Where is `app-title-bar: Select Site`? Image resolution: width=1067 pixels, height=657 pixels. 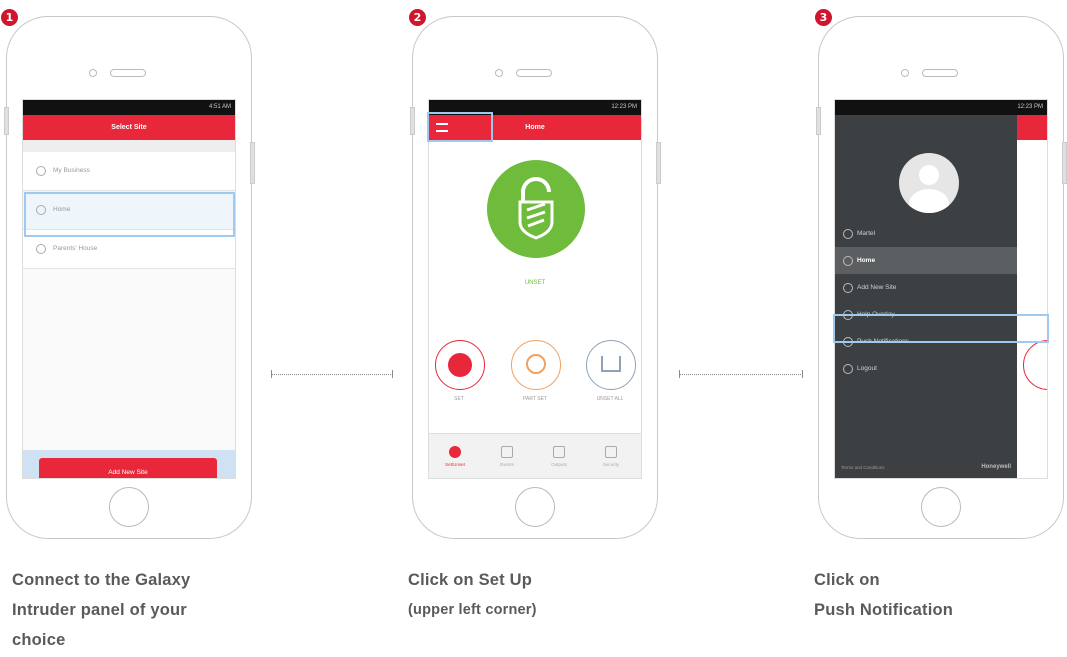
app-title-bar: Select Site is located at coordinates (129, 127).